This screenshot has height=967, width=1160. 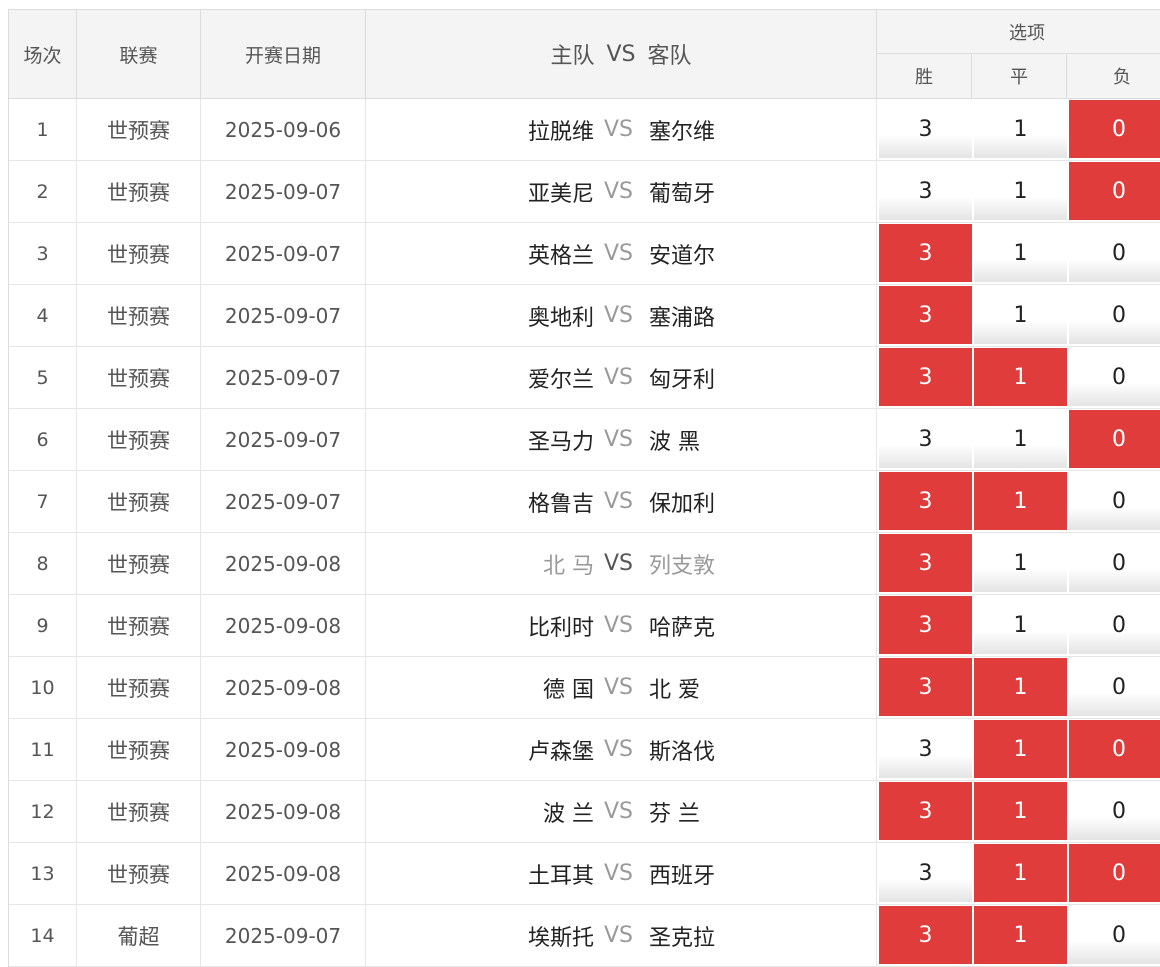 I want to click on match-date: 2025-09-06, so click(x=283, y=129).